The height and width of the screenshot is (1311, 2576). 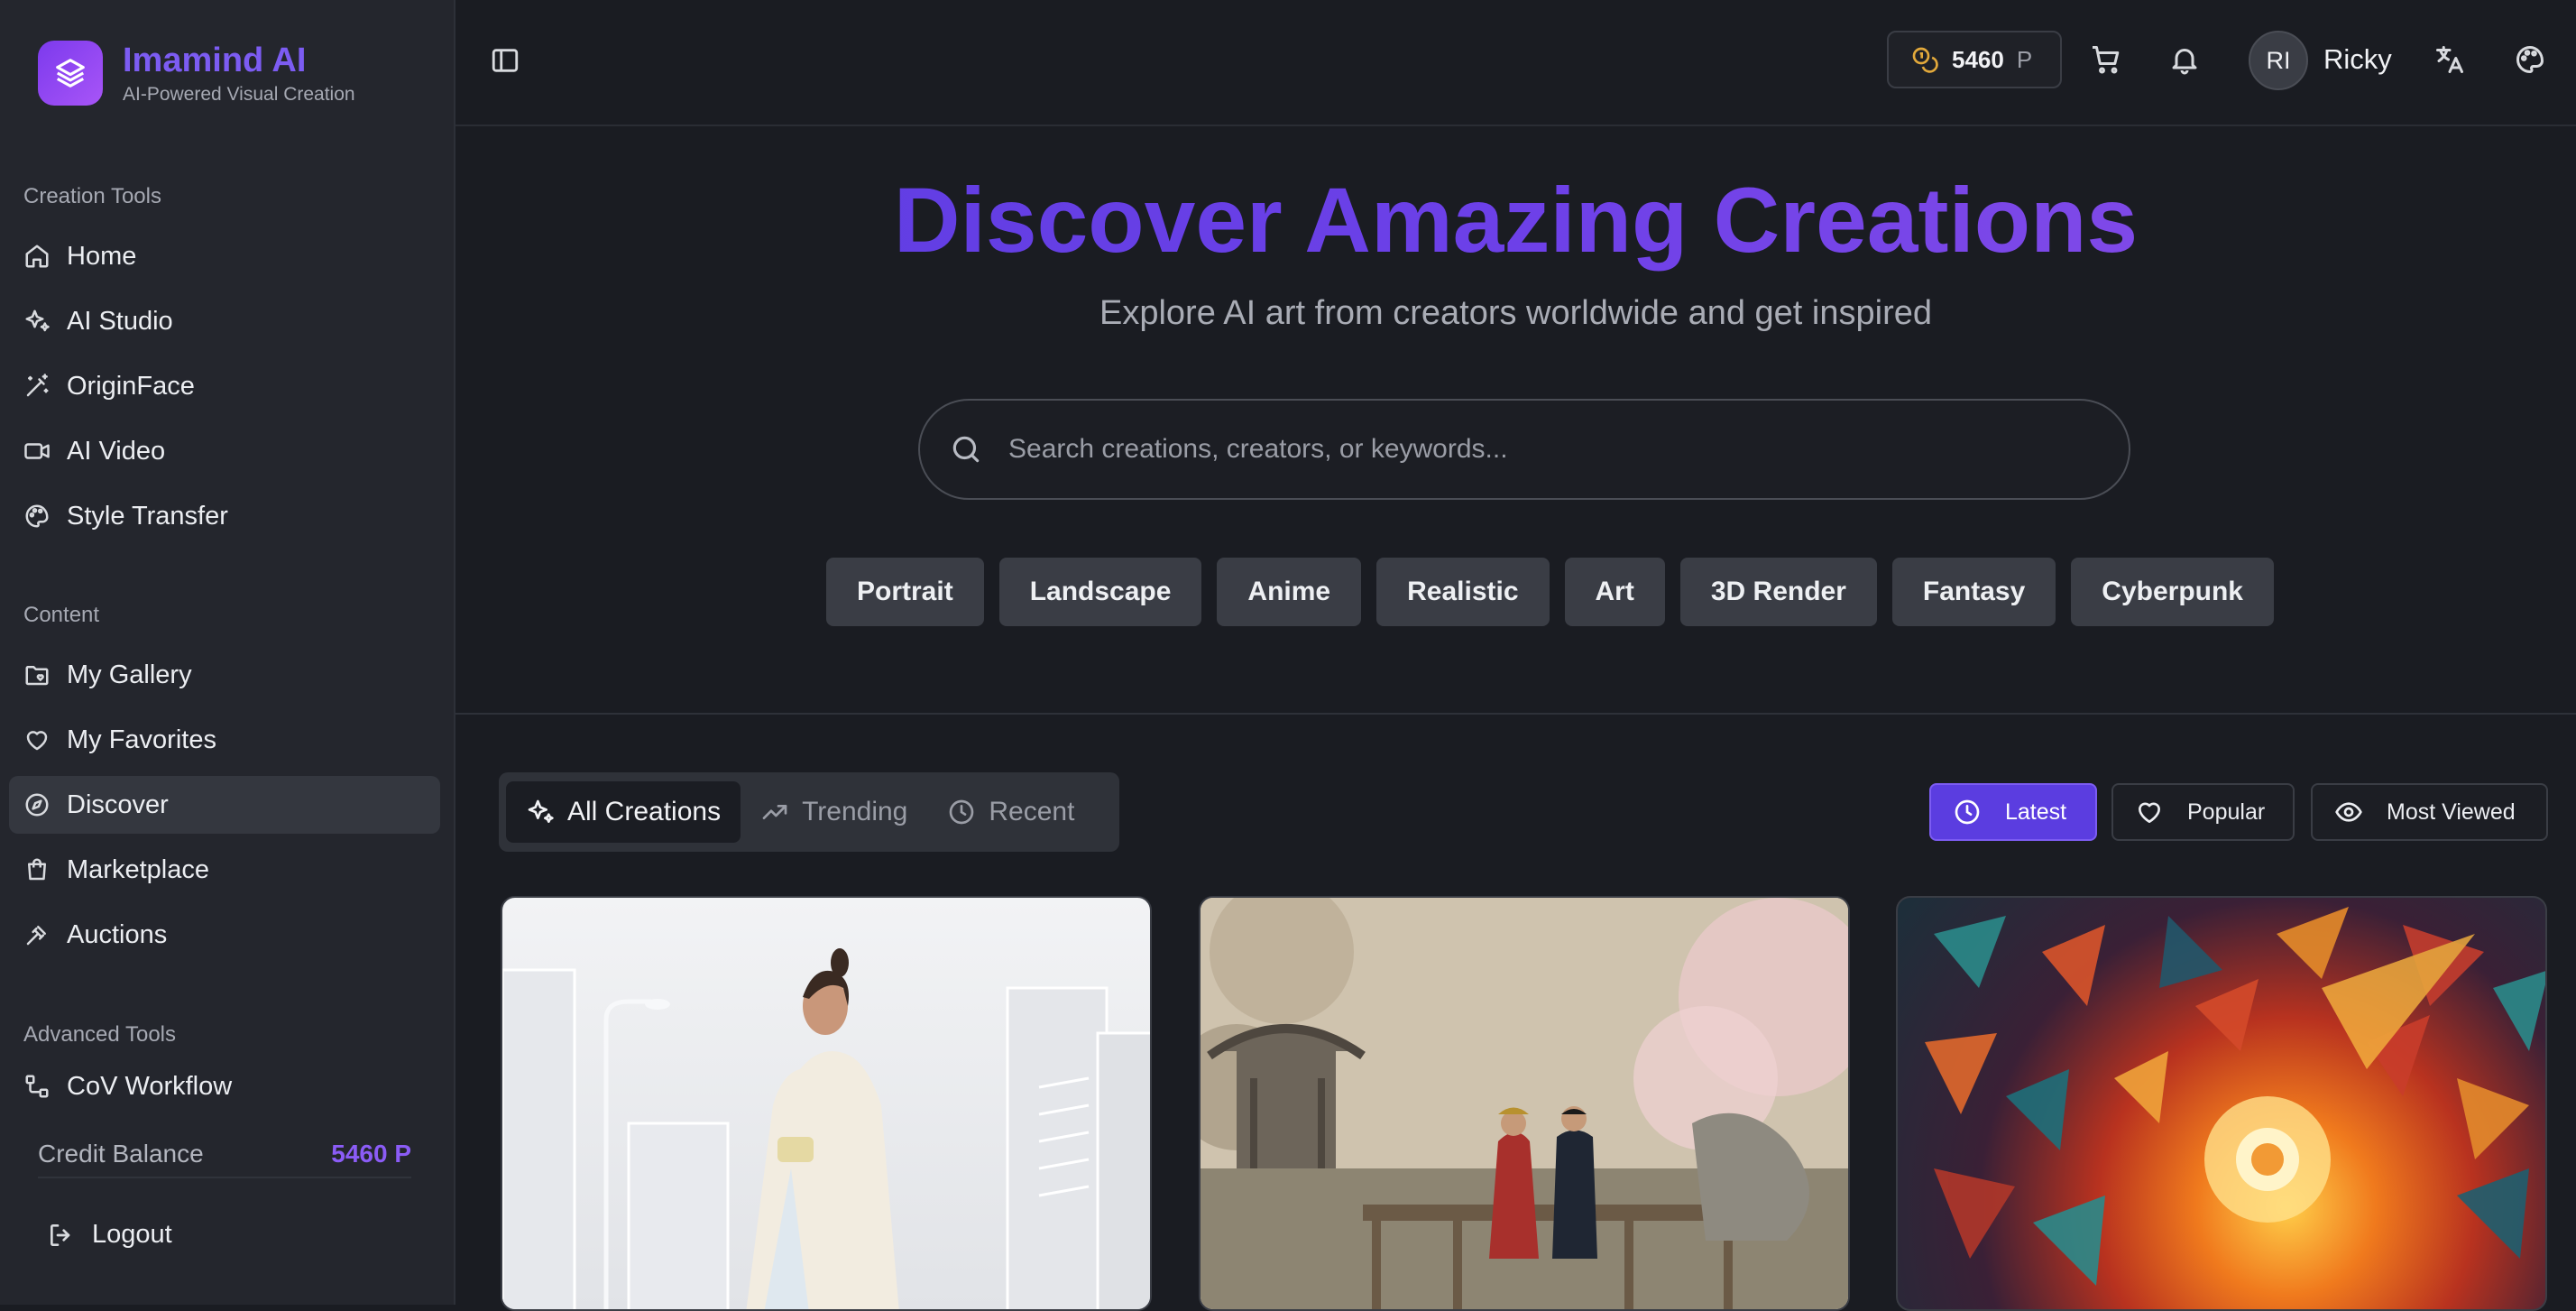 What do you see at coordinates (117, 934) in the screenshot?
I see `sidebar-item-label: Auctions` at bounding box center [117, 934].